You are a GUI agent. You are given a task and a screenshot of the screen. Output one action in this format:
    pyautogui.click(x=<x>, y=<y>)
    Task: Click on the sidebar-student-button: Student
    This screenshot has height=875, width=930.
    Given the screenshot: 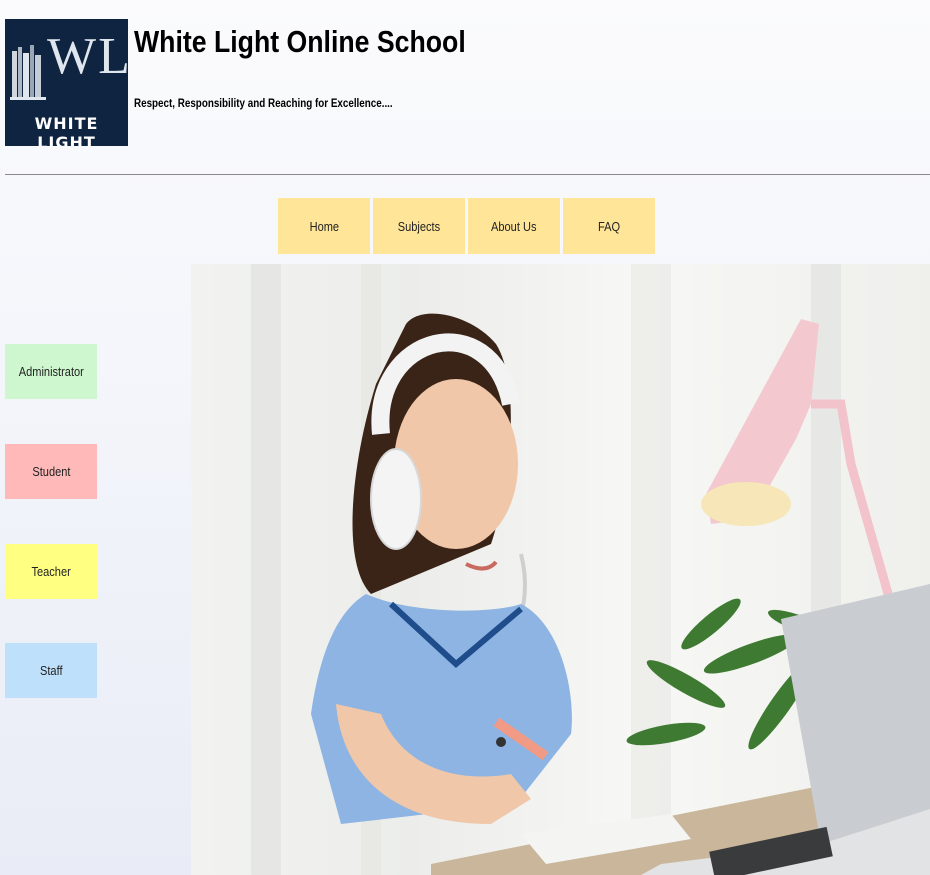 What is the action you would take?
    pyautogui.click(x=51, y=471)
    